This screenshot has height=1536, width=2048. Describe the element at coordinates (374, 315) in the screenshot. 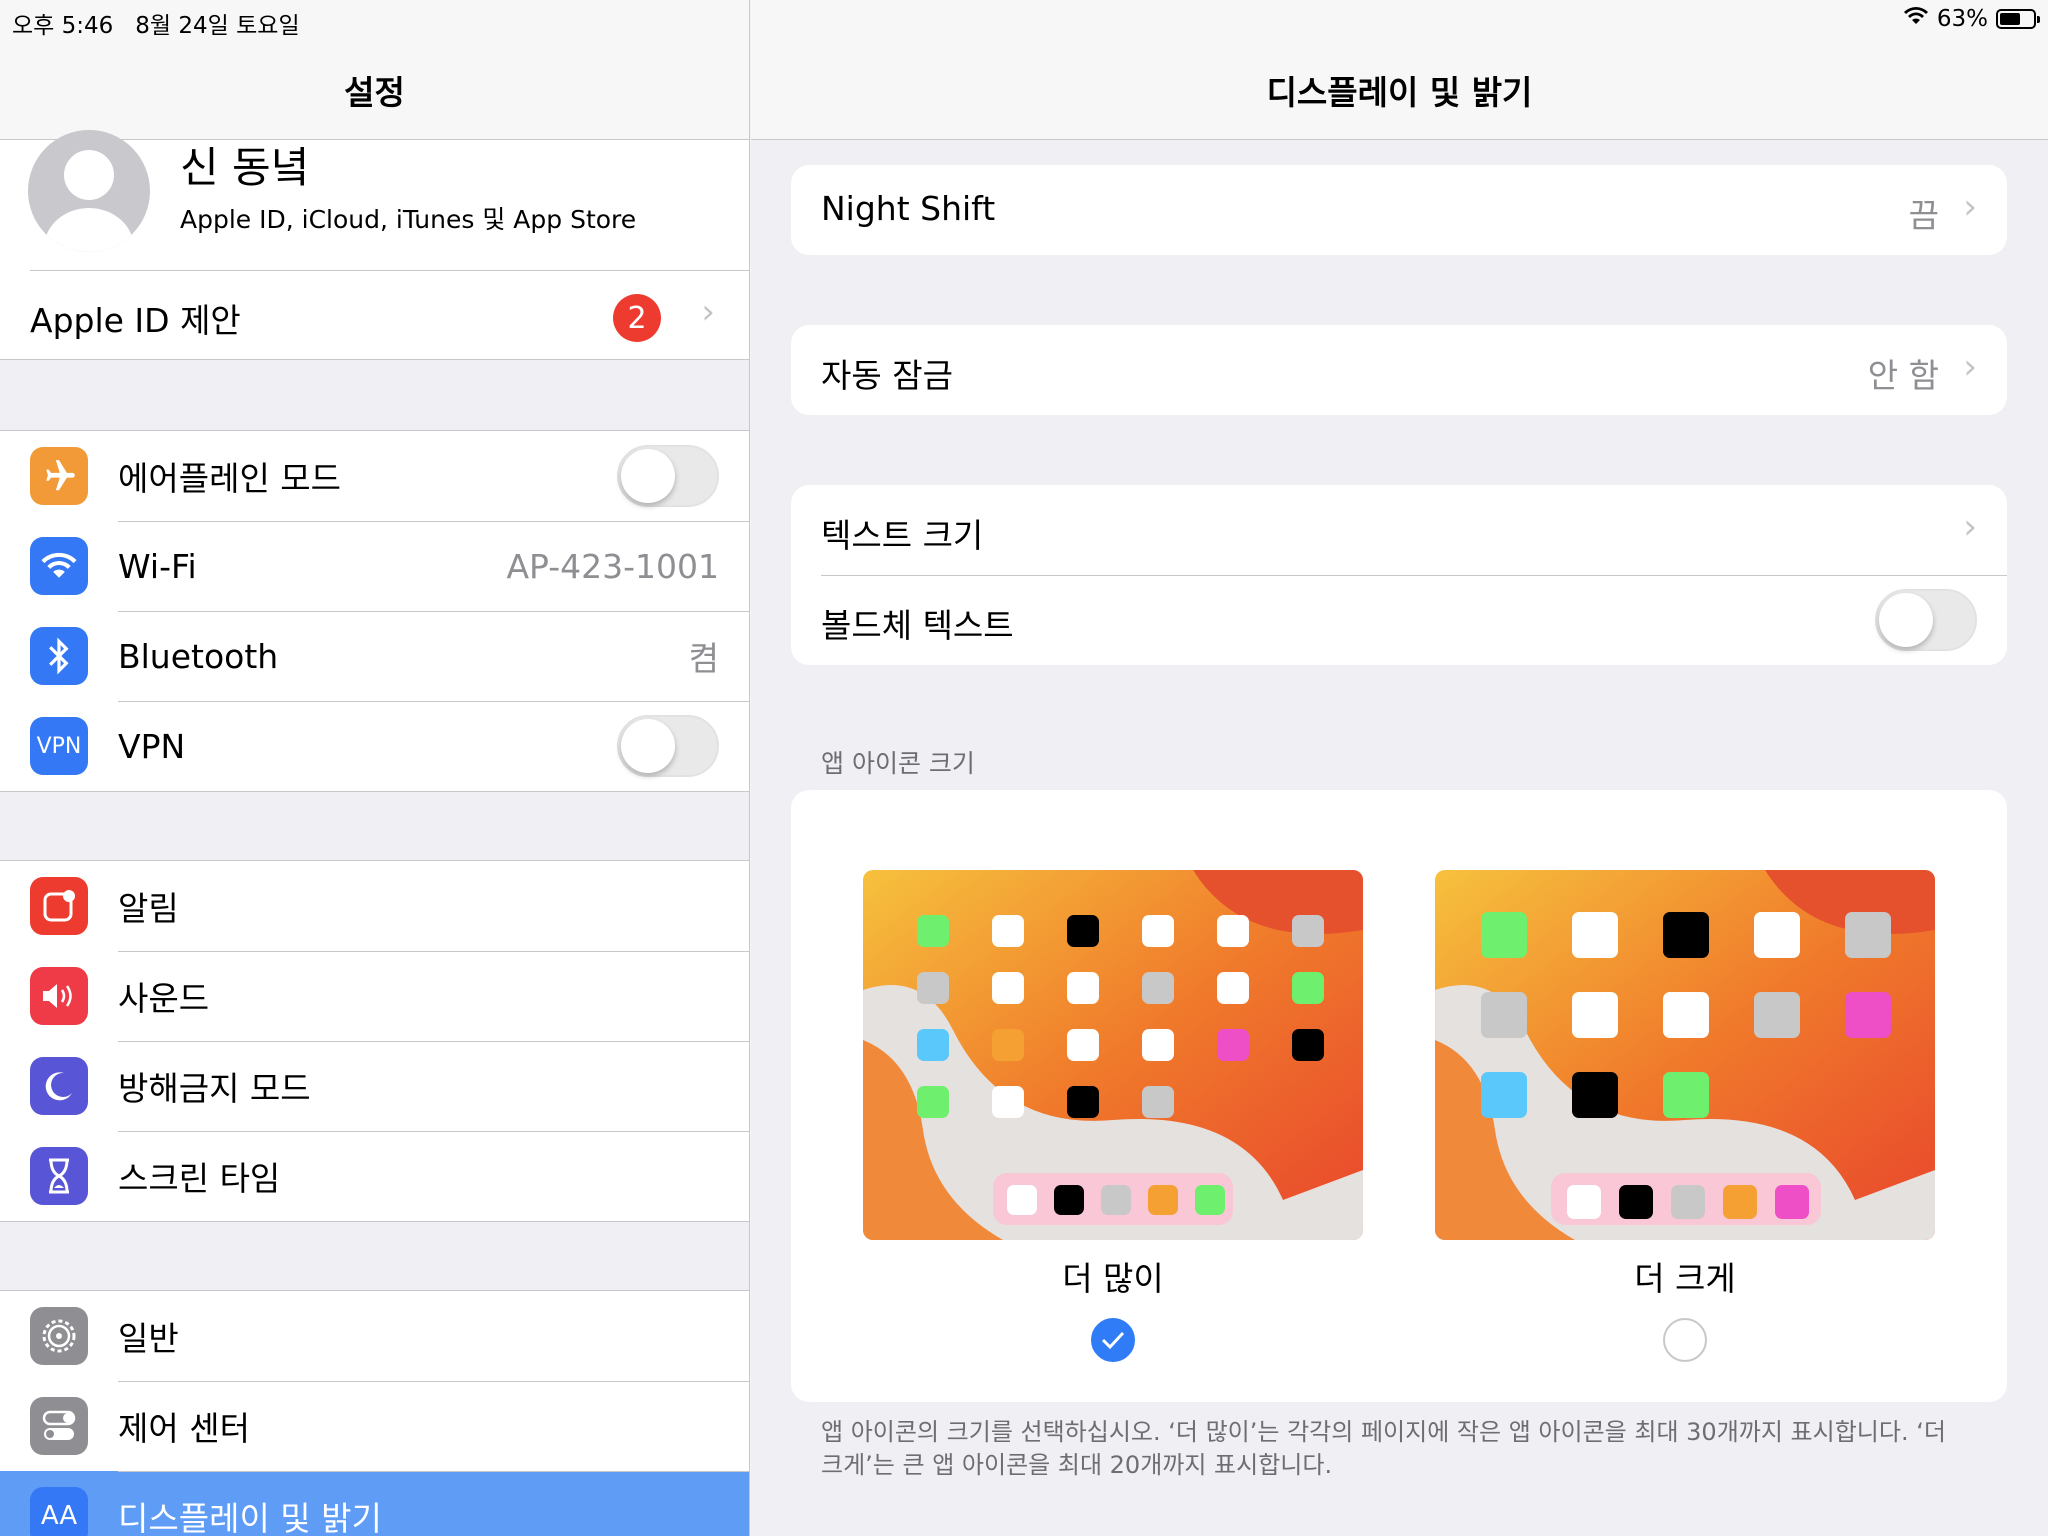

I see `apple-id-suggestion-row: Apple ID 제안 2 ›` at that location.